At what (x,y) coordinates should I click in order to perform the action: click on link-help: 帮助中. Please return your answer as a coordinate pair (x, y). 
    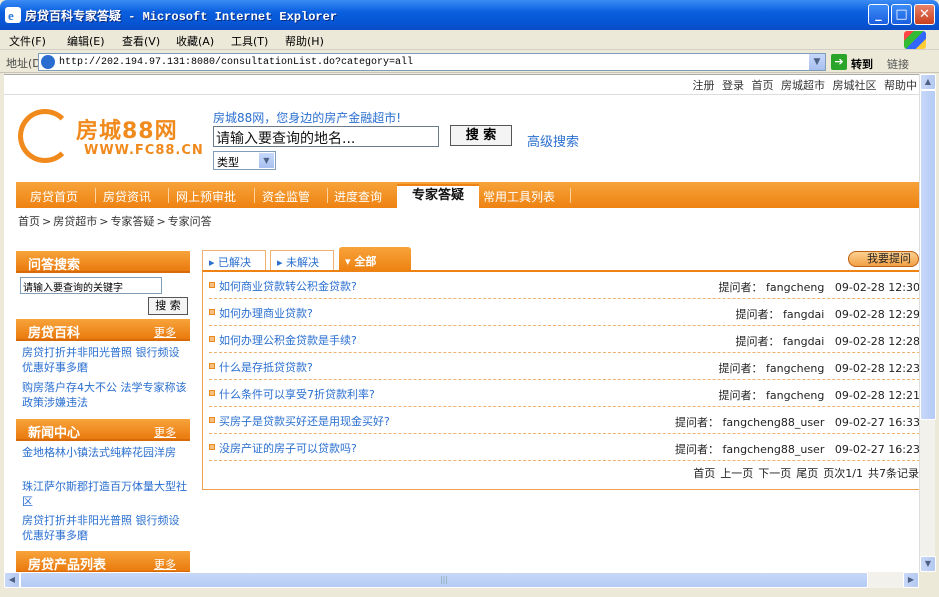
    Looking at the image, I should click on (900, 85).